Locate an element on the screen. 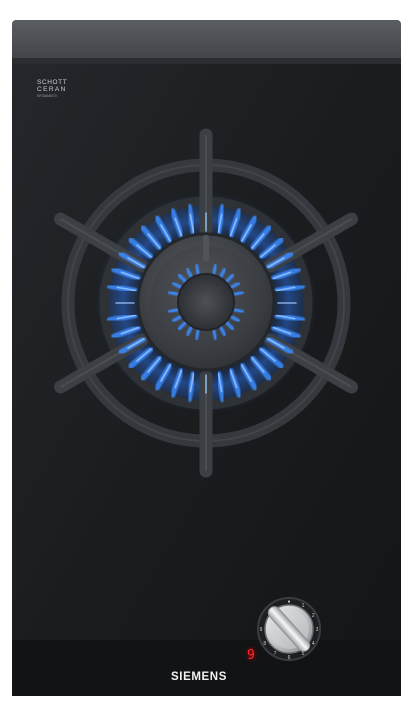 This screenshot has height=701, width=415. knob-marker: 6 is located at coordinates (289, 658).